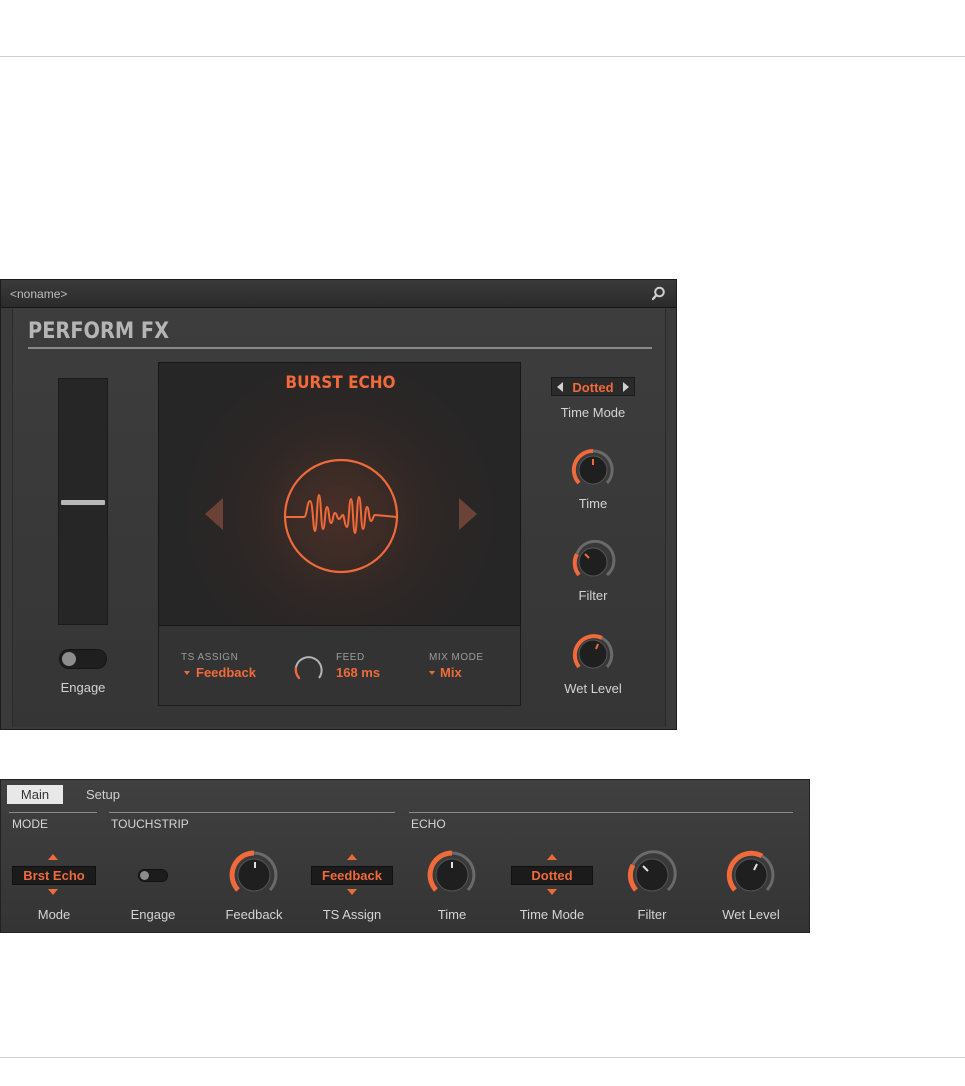 The image size is (965, 1086). What do you see at coordinates (601, 812) in the screenshot?
I see `echo-section-line` at bounding box center [601, 812].